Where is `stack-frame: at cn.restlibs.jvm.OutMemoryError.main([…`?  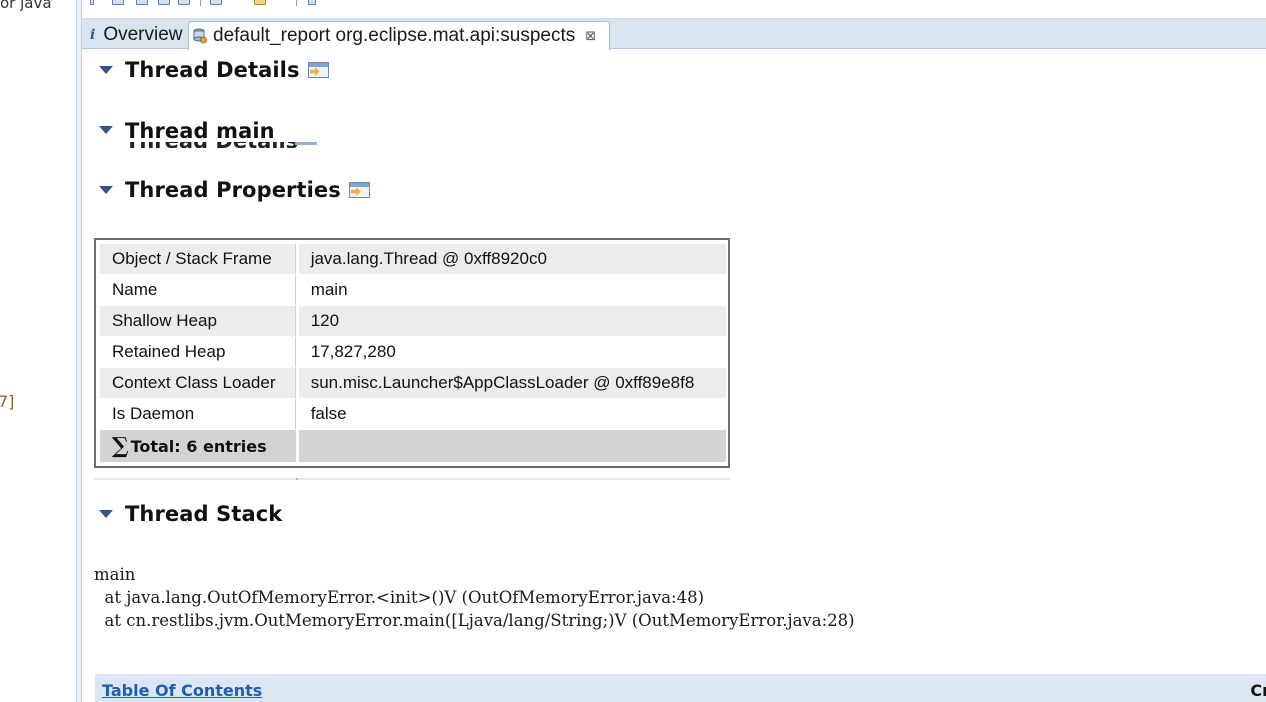 stack-frame: at cn.restlibs.jvm.OutMemoryError.main([… is located at coordinates (474, 620).